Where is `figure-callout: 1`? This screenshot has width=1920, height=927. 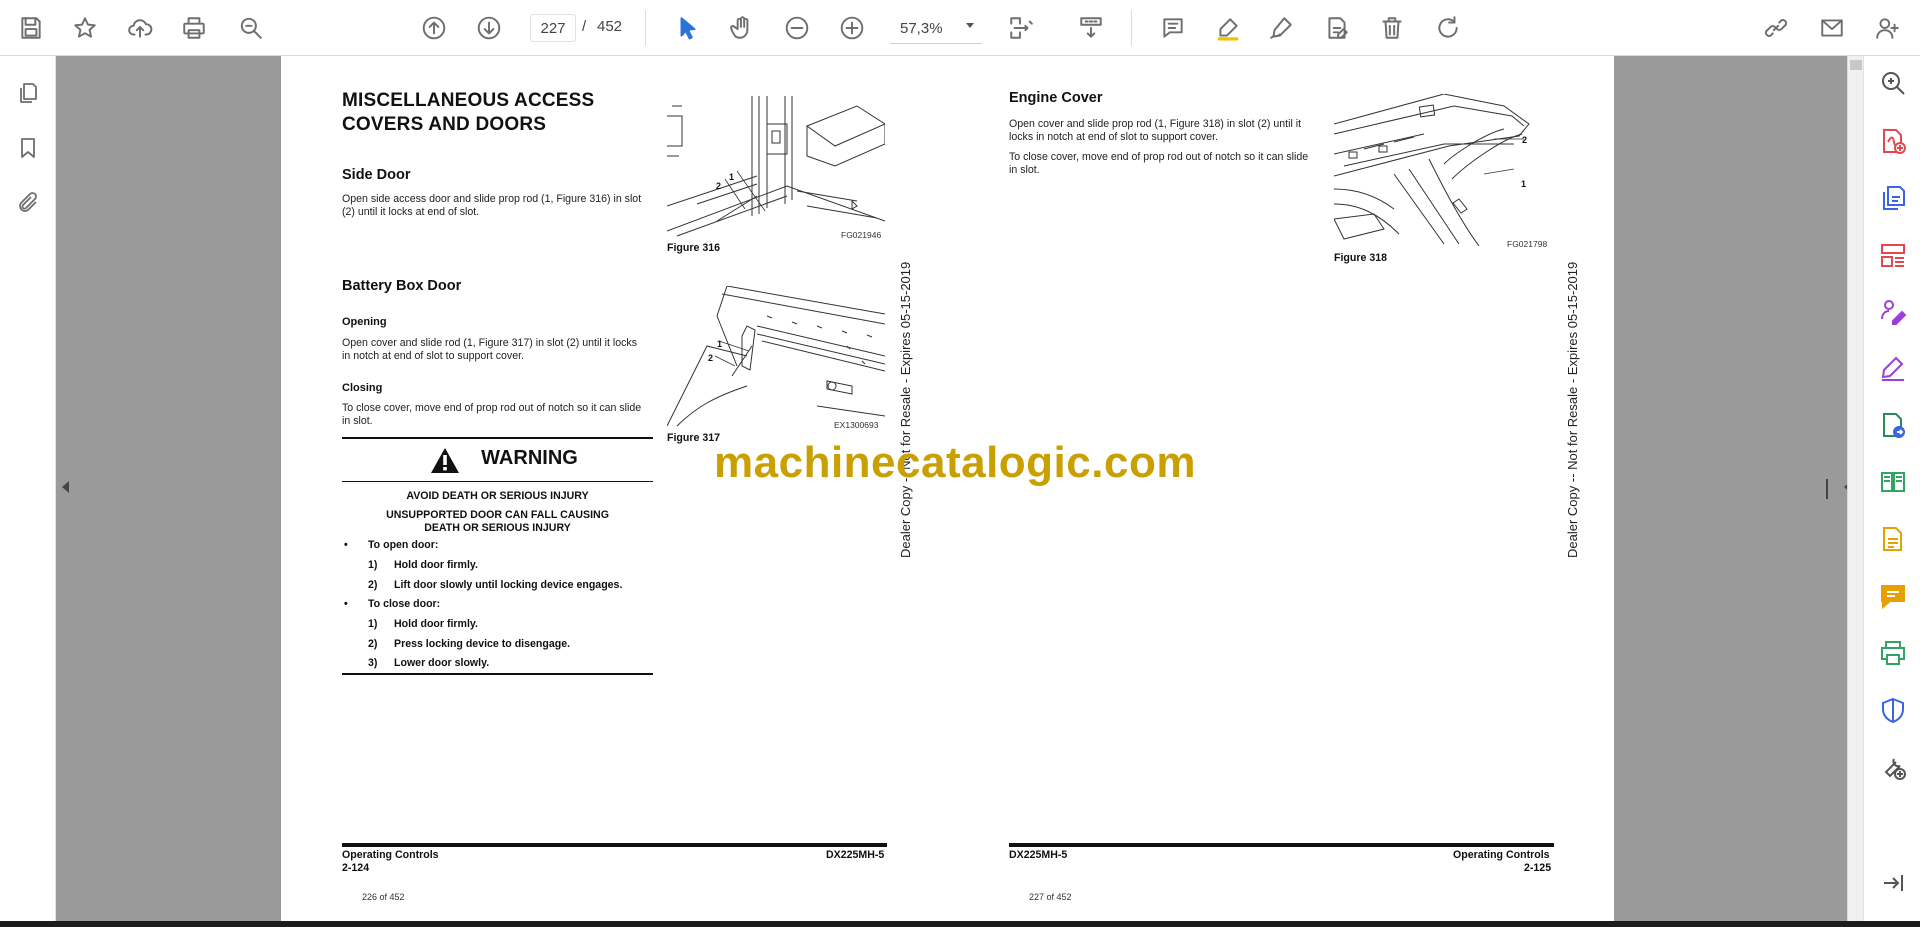 figure-callout: 1 is located at coordinates (1524, 184).